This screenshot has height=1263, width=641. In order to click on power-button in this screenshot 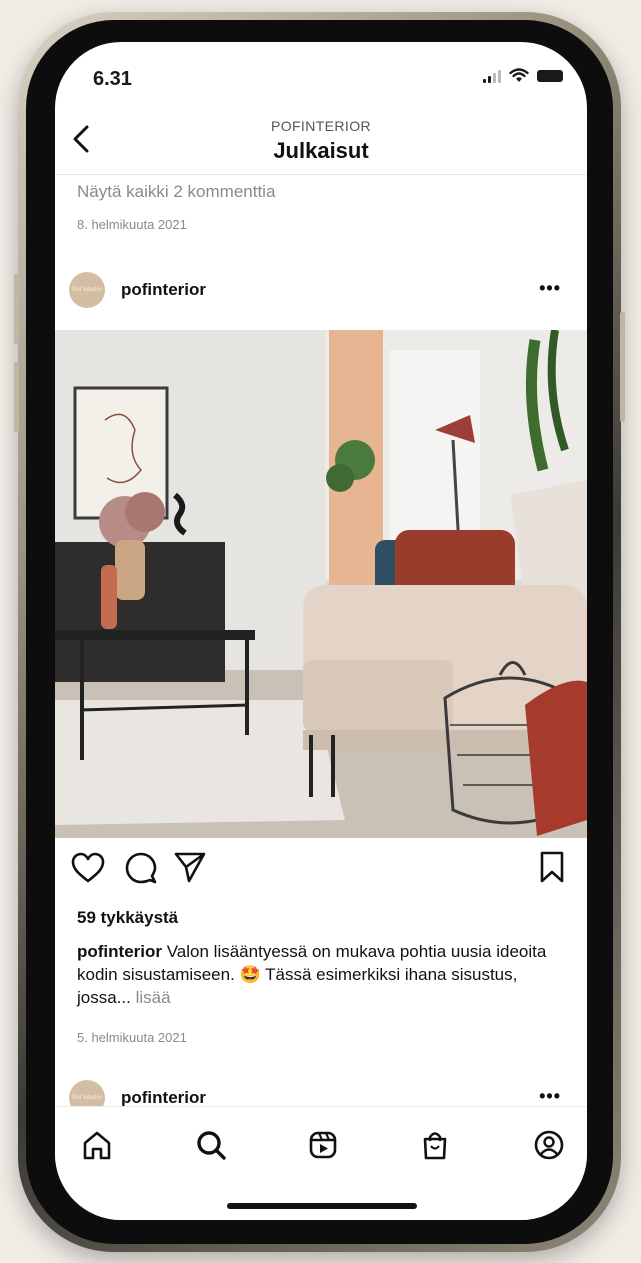, I will do `click(622, 367)`.